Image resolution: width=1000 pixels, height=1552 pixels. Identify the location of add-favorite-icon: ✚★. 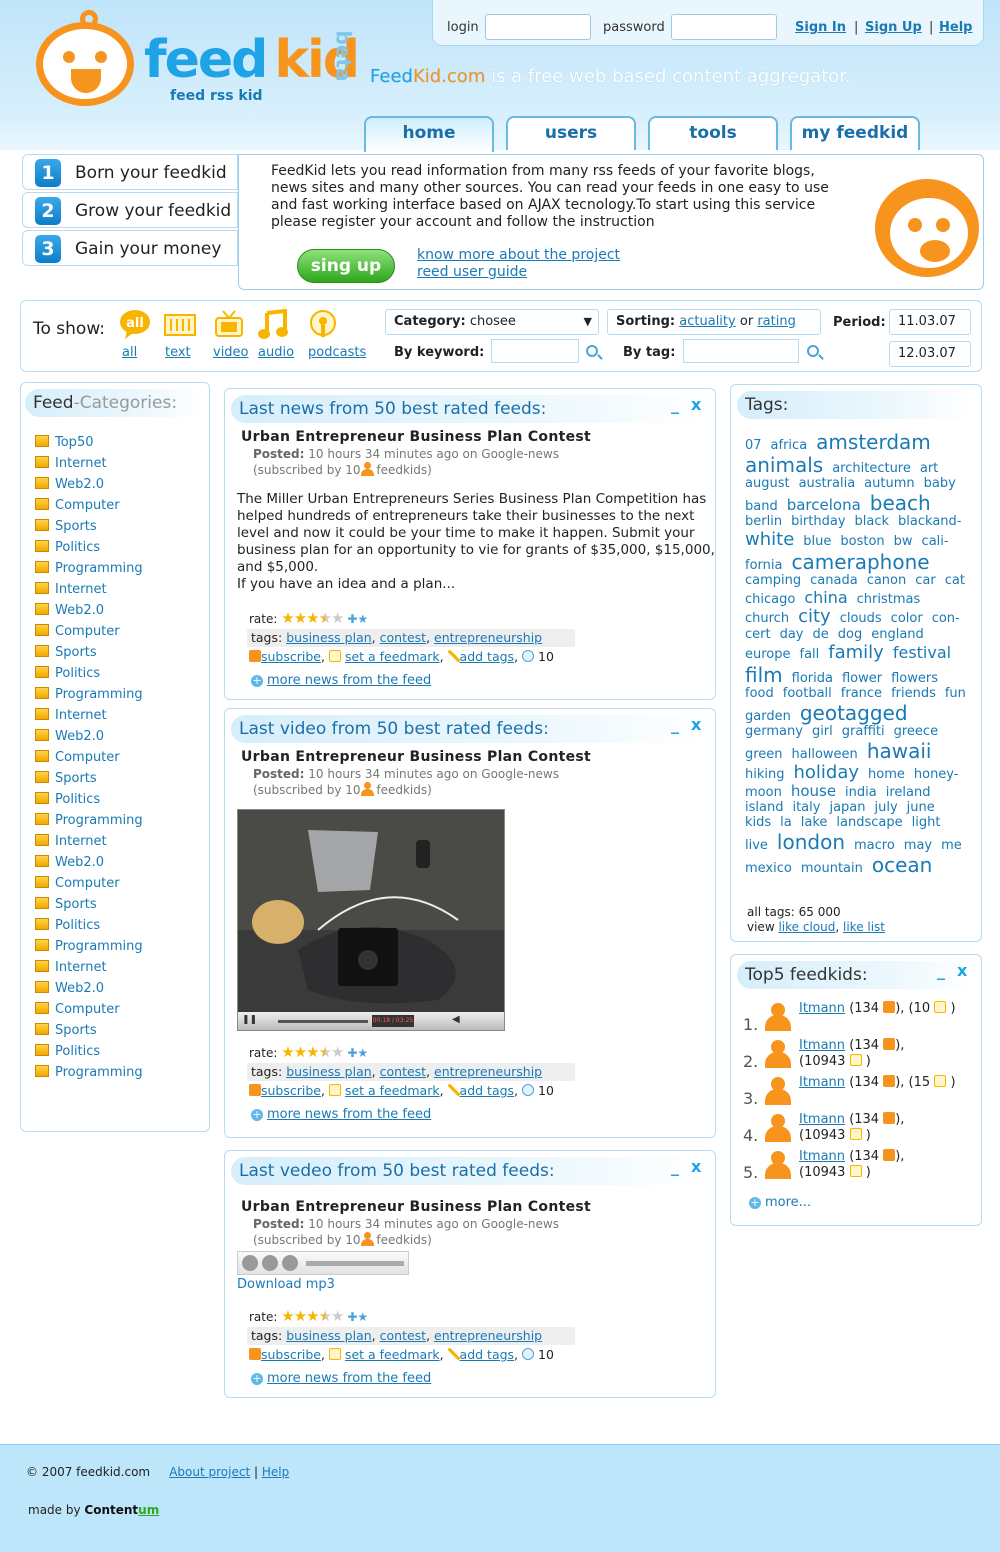
(357, 619).